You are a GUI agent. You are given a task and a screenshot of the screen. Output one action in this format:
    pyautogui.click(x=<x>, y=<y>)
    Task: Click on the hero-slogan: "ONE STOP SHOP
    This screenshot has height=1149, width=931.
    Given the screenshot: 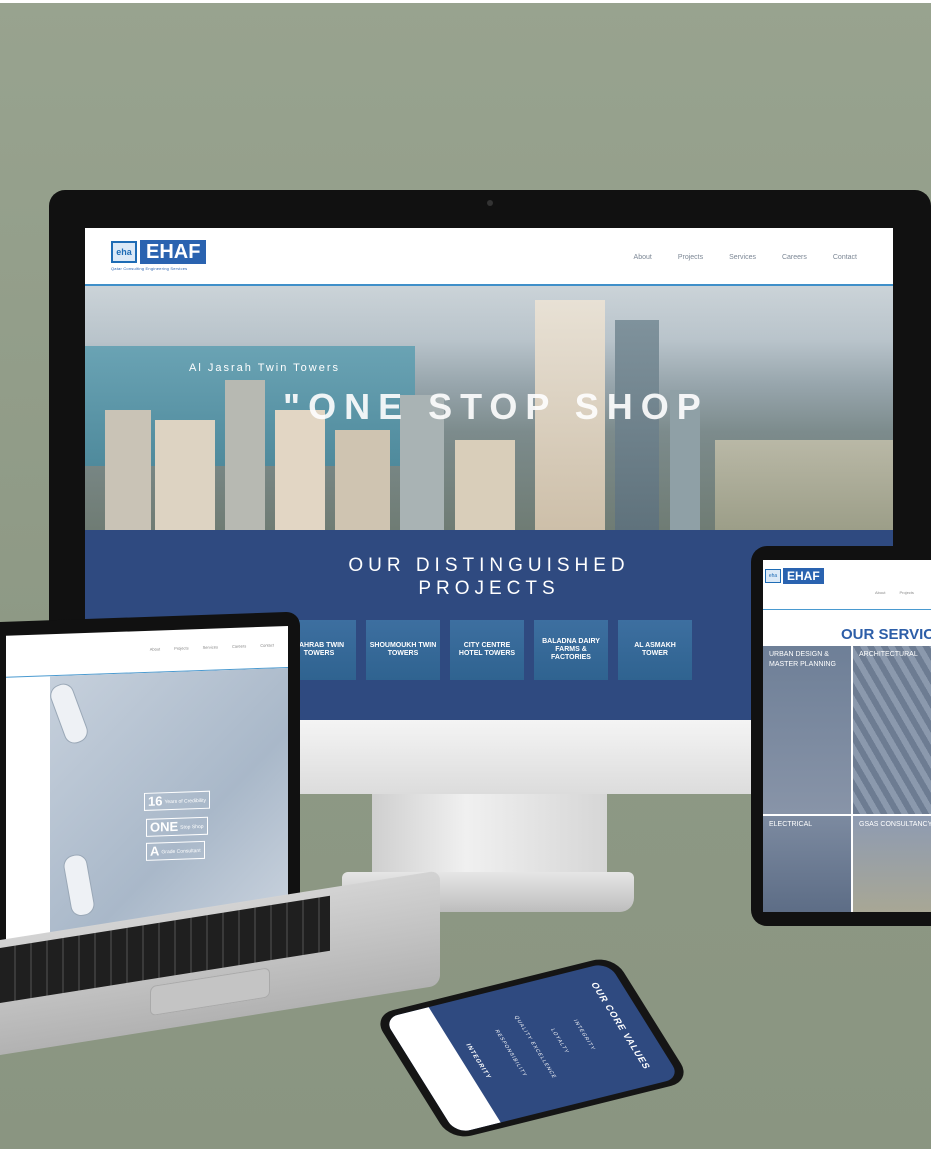 What is the action you would take?
    pyautogui.click(x=496, y=406)
    